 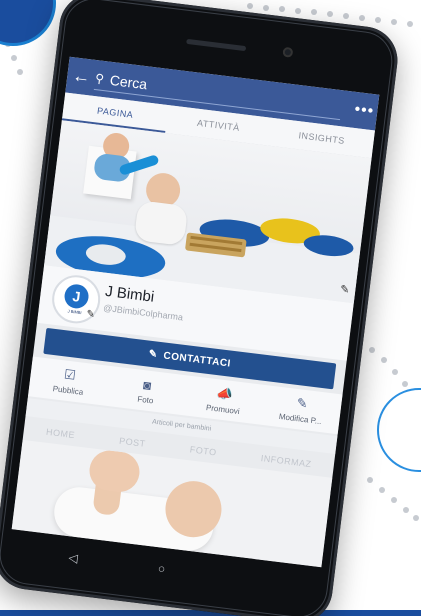 What do you see at coordinates (224, 394) in the screenshot?
I see `megaphone-icon: 📣` at bounding box center [224, 394].